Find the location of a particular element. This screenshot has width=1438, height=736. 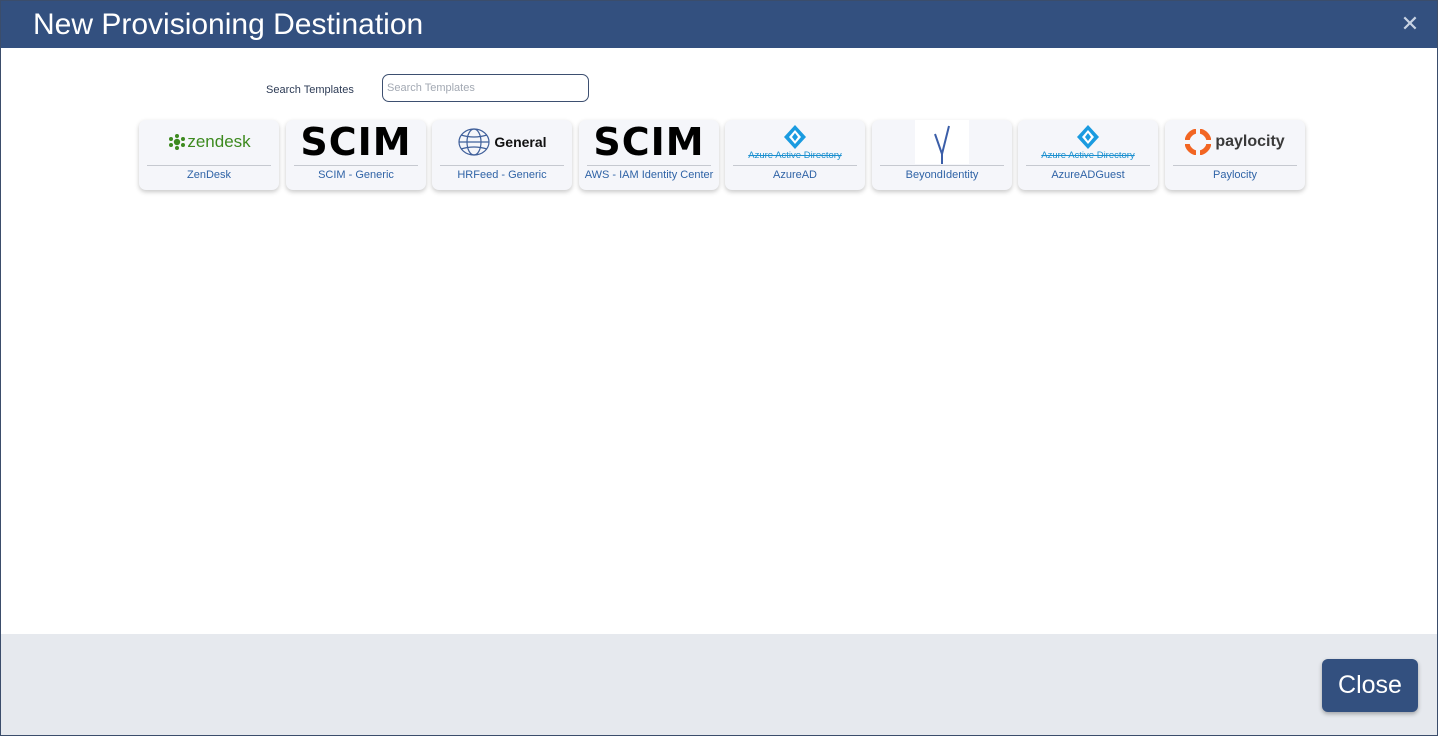

template-tile-scim-generic: SCIM SCIM - Generic is located at coordinates (356, 155).